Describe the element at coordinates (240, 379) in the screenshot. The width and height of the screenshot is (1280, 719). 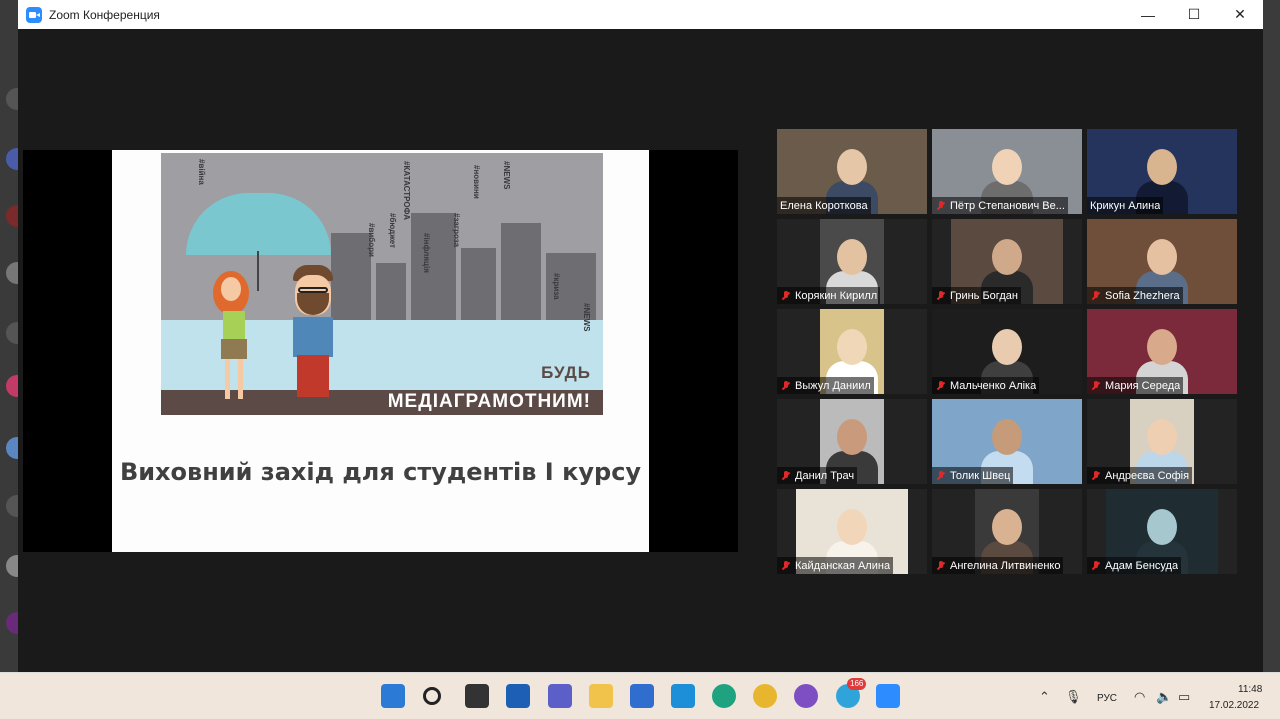
I see `girl-leg` at that location.